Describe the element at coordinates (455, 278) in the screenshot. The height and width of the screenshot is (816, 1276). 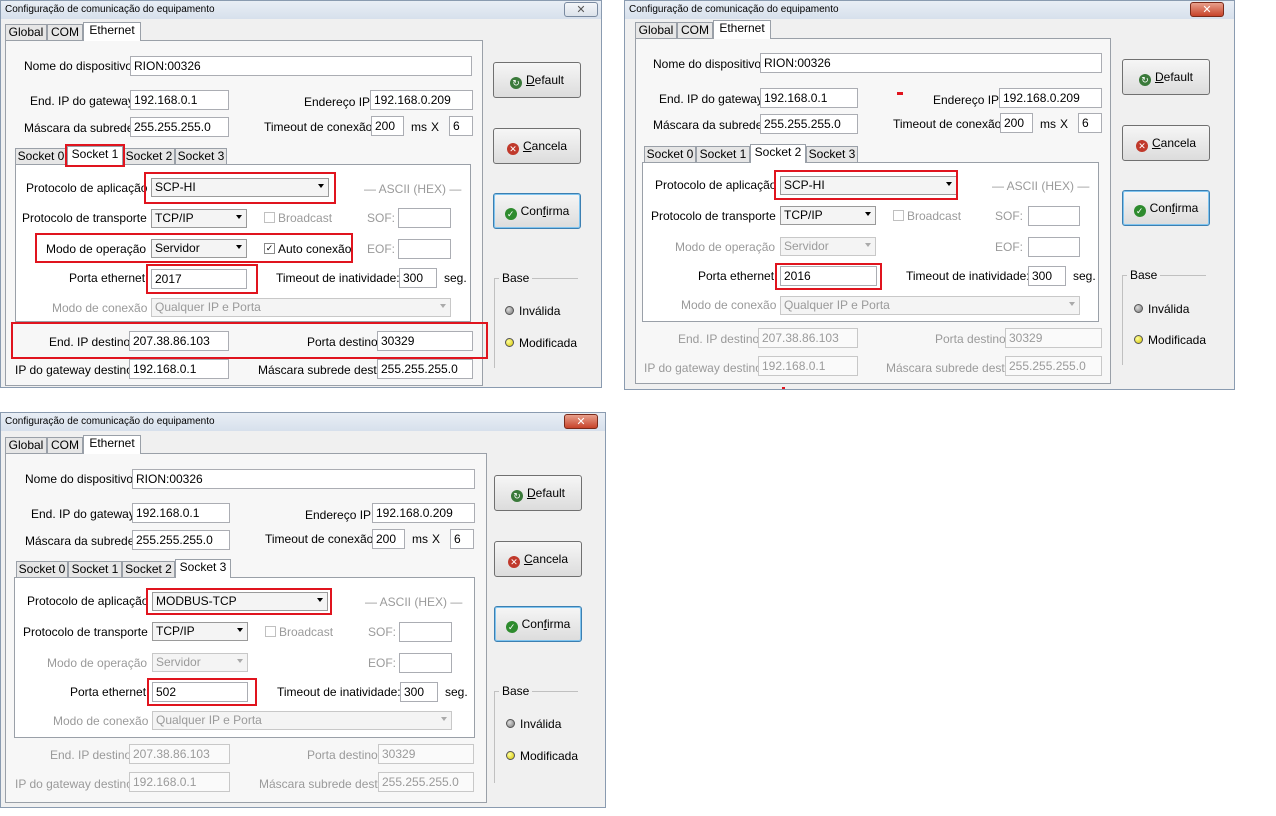
I see `seg-label: seg.` at that location.